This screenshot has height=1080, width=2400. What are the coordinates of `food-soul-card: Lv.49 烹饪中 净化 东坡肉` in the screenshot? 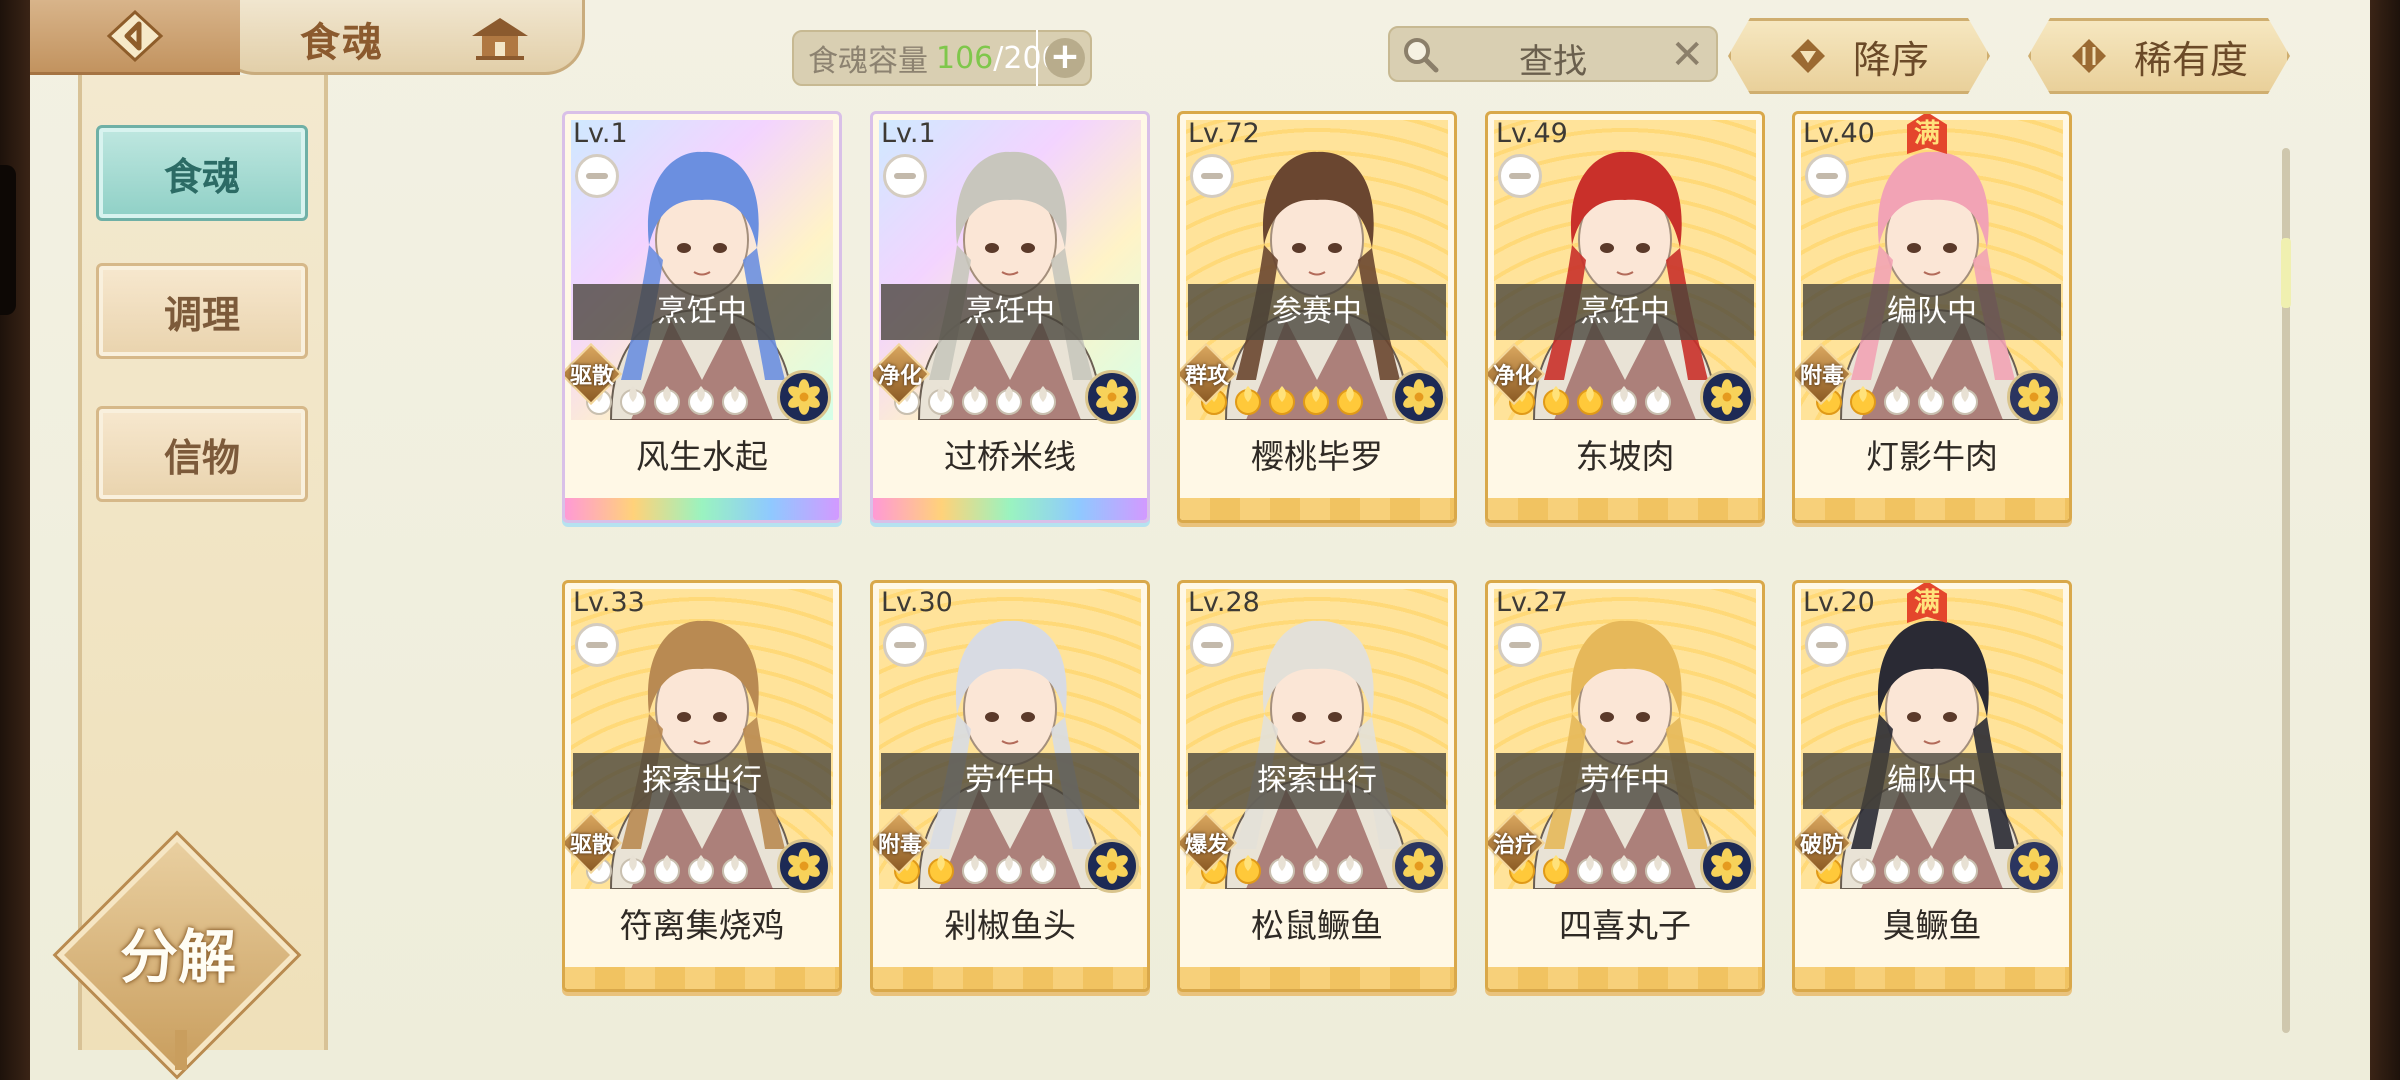 It's located at (1625, 317).